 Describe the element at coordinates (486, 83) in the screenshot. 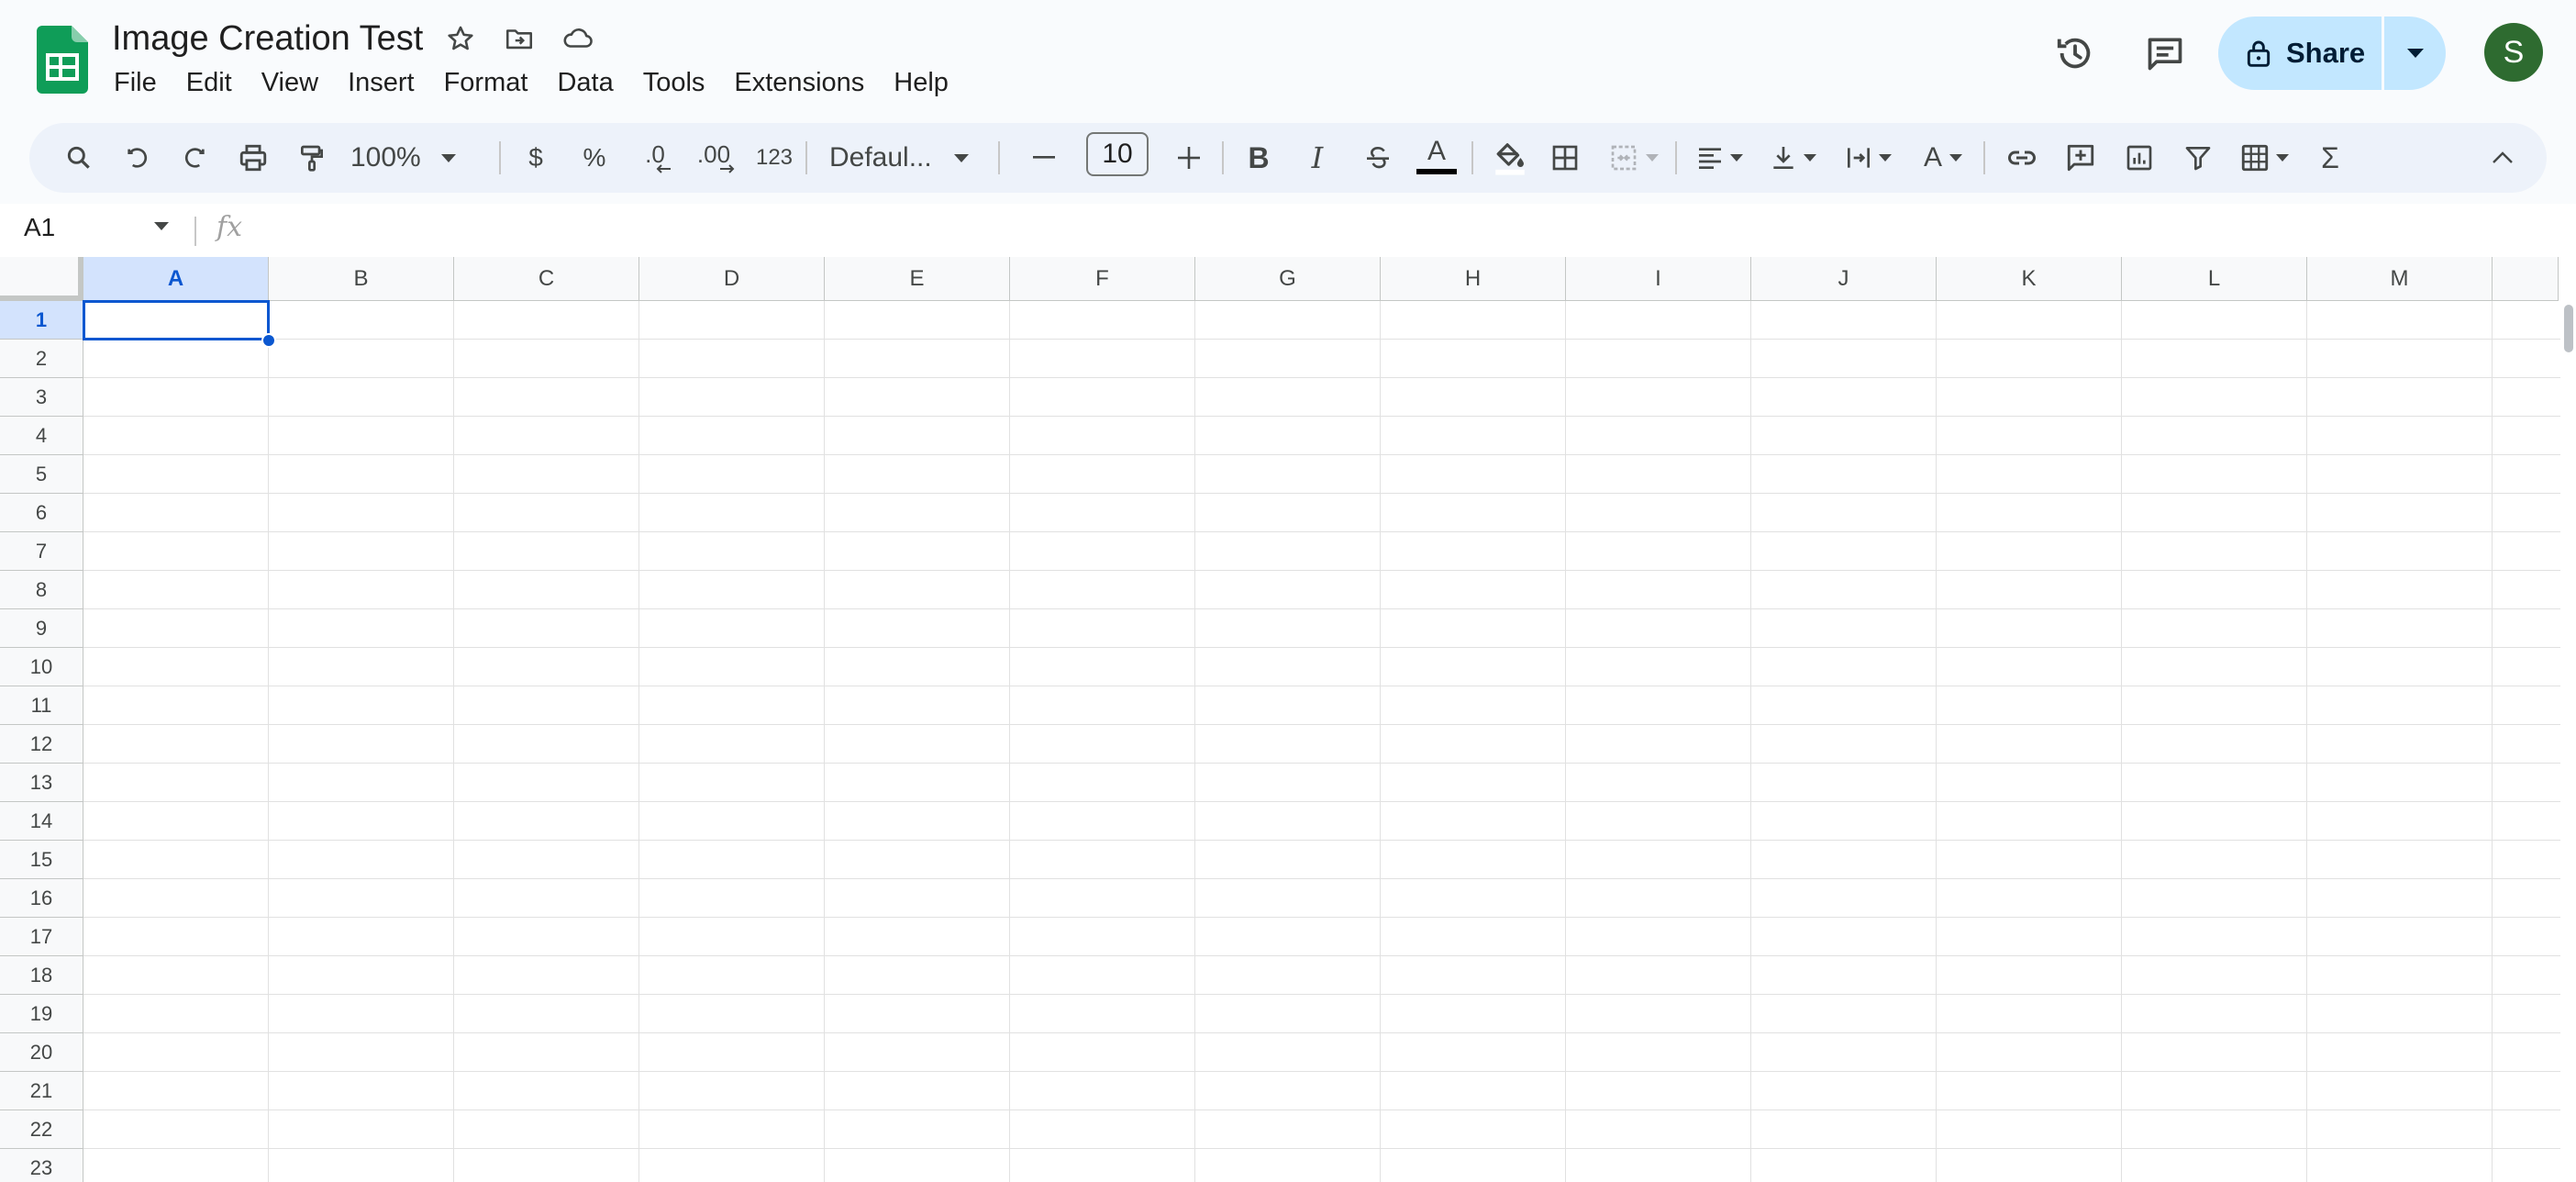

I see `menu-format: Format` at that location.